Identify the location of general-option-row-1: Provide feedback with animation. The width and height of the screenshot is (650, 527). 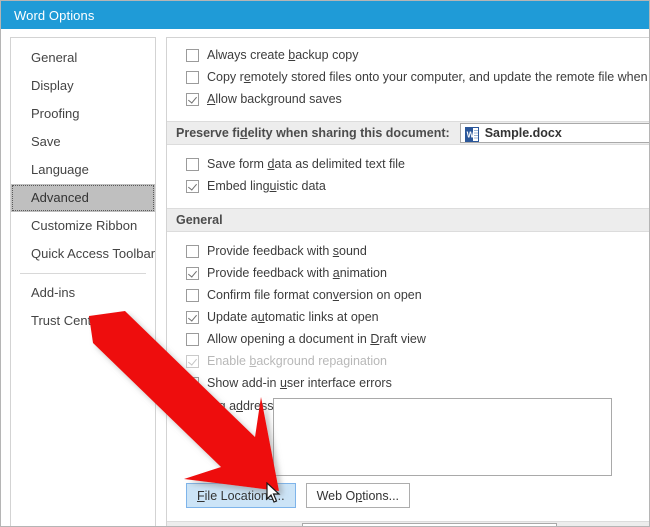
(408, 273).